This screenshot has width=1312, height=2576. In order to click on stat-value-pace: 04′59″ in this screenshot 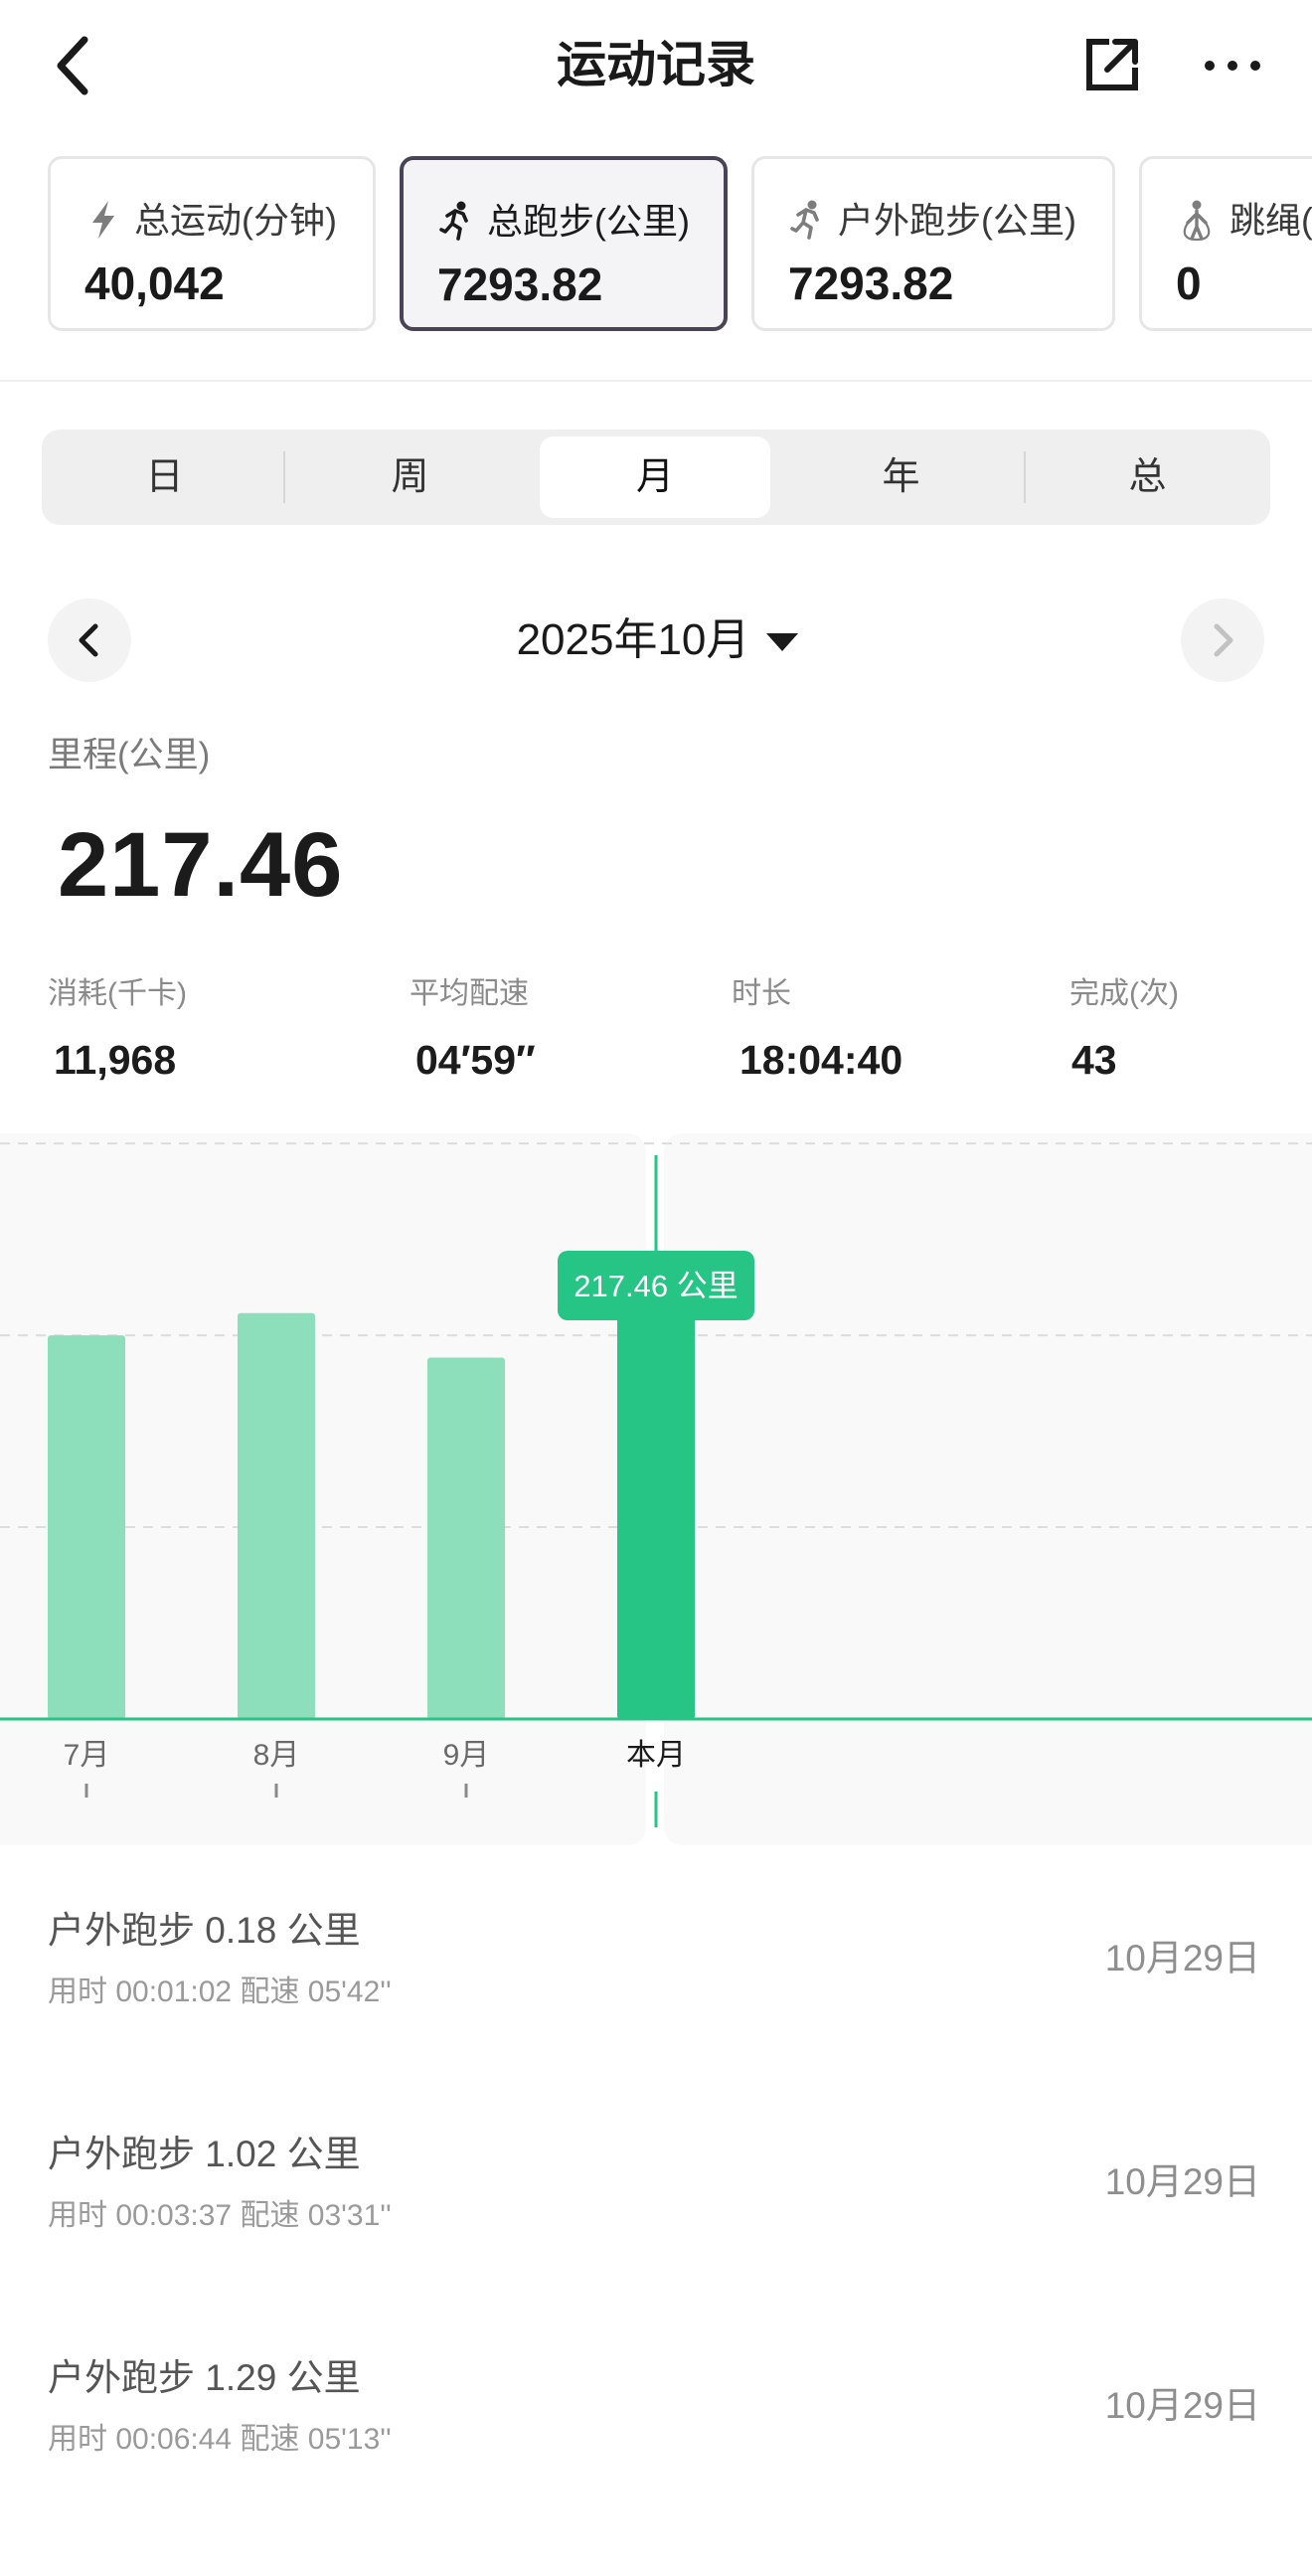, I will do `click(475, 1060)`.